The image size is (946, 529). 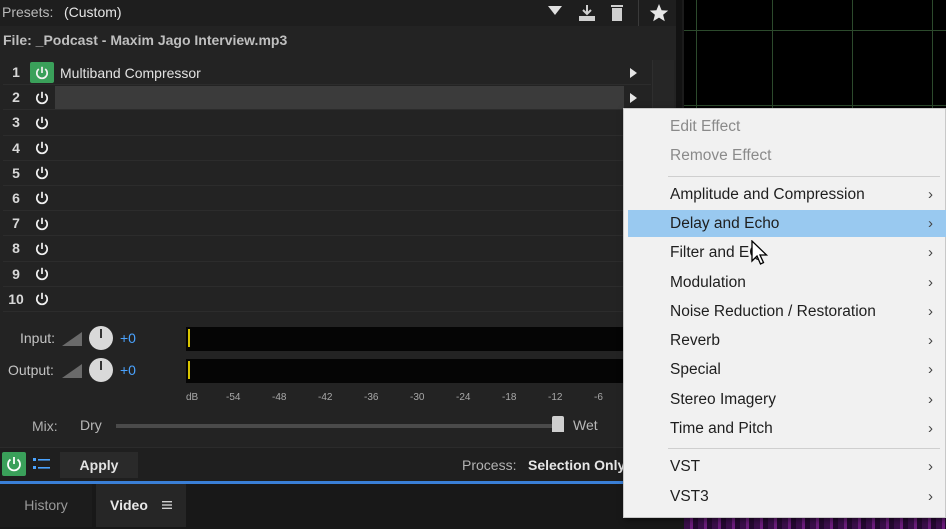 I want to click on list-icon, so click(x=42, y=464).